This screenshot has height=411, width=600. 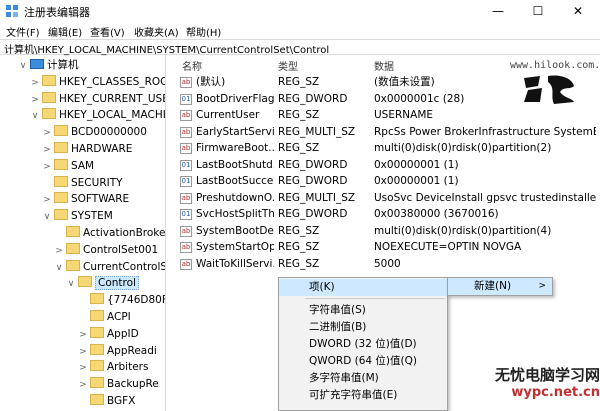 What do you see at coordinates (133, 384) in the screenshot?
I see `tree-item-label: BackupRe` at bounding box center [133, 384].